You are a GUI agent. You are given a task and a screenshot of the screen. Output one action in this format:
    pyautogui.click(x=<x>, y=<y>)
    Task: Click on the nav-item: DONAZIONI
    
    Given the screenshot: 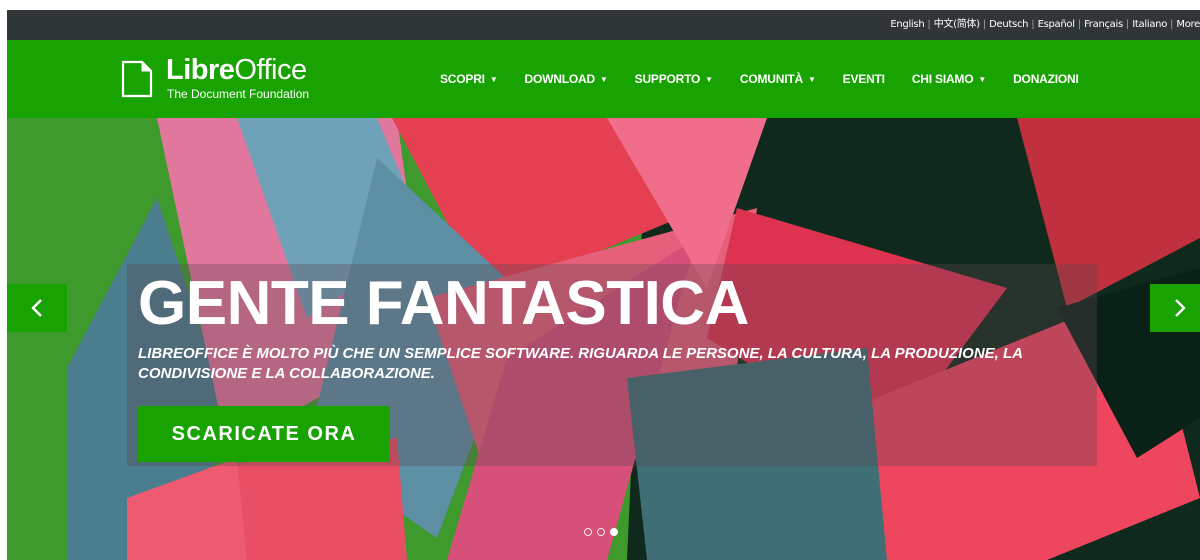 What is the action you would take?
    pyautogui.click(x=1046, y=79)
    